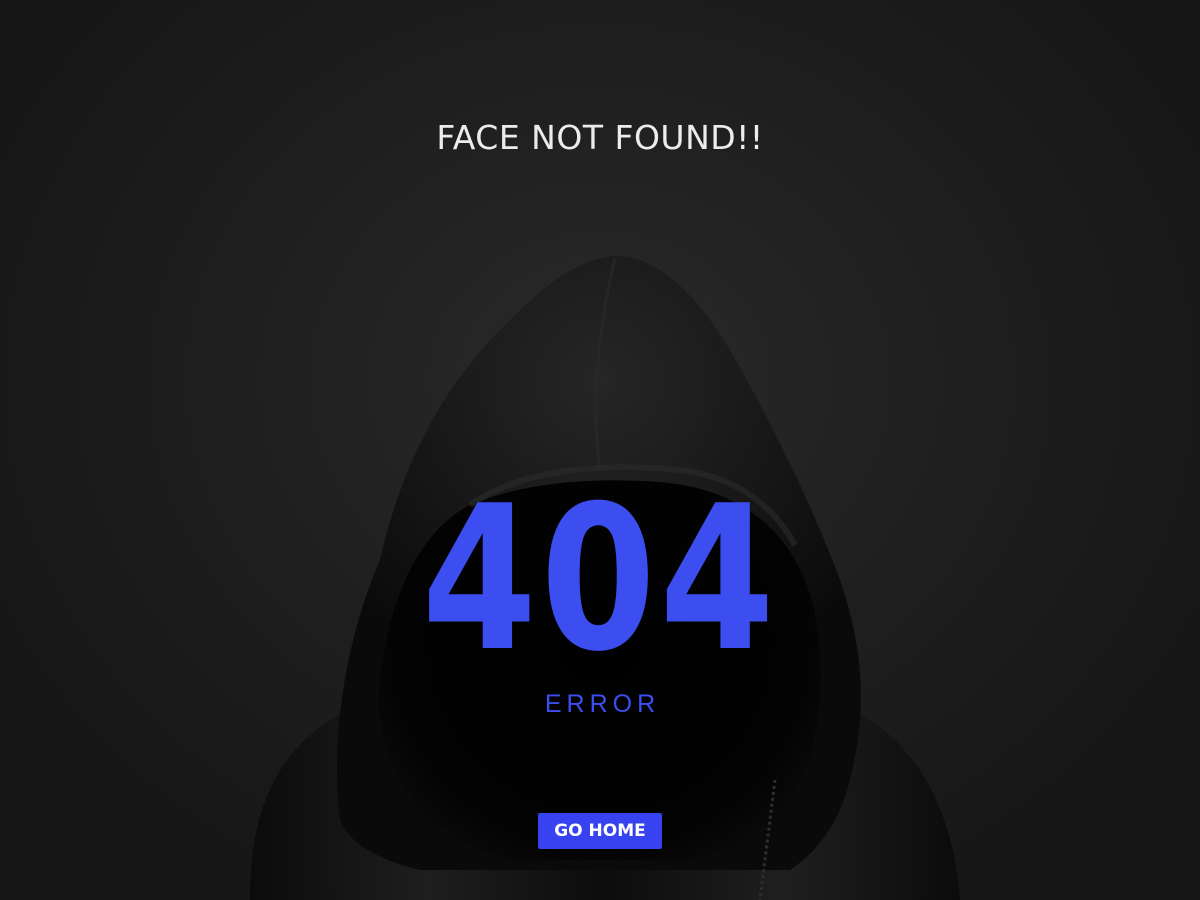 The width and height of the screenshot is (1200, 900). I want to click on error-code: 404, so click(600, 579).